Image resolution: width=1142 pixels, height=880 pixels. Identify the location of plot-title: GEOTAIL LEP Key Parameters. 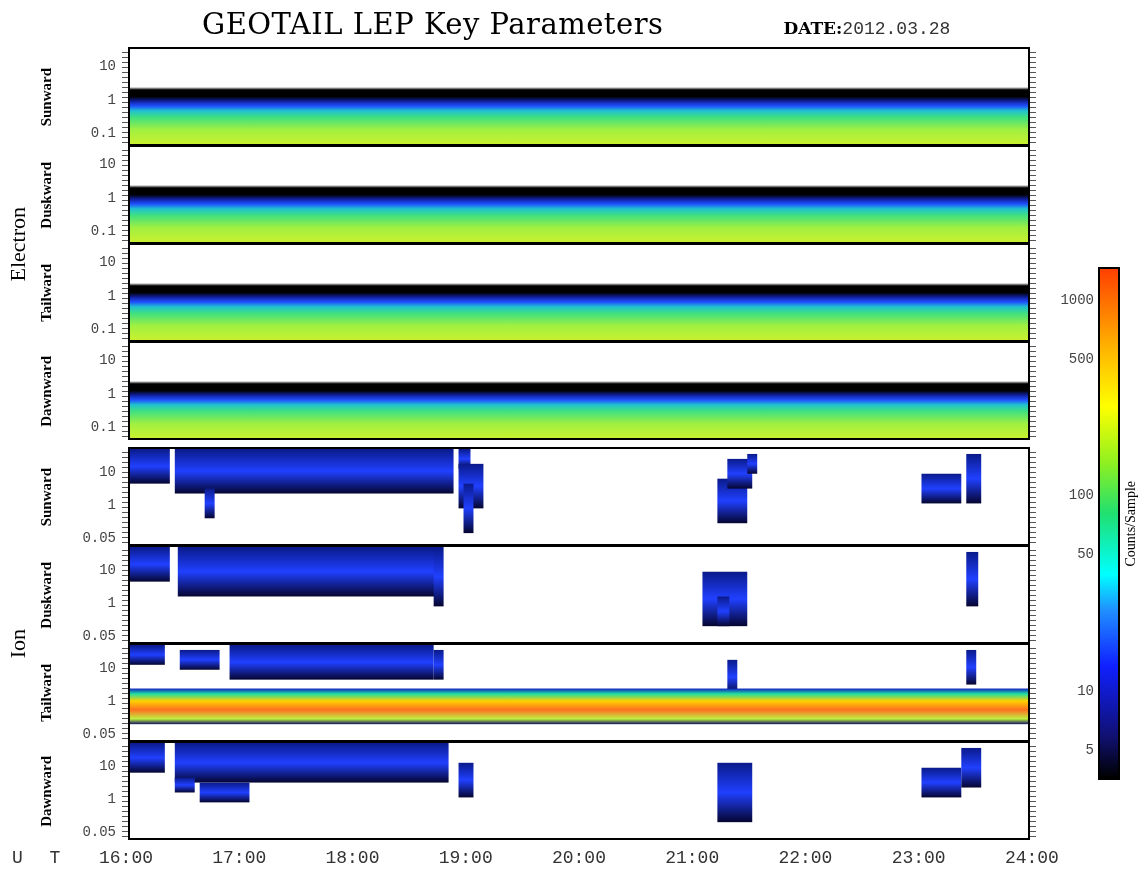
(433, 24).